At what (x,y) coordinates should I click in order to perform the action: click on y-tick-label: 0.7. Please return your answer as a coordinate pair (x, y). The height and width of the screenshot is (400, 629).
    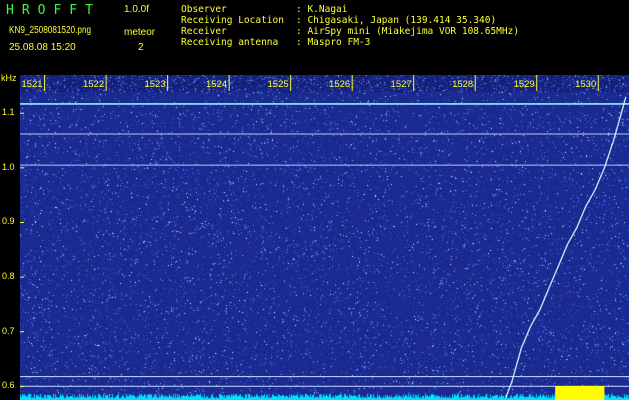
    Looking at the image, I should click on (8, 330).